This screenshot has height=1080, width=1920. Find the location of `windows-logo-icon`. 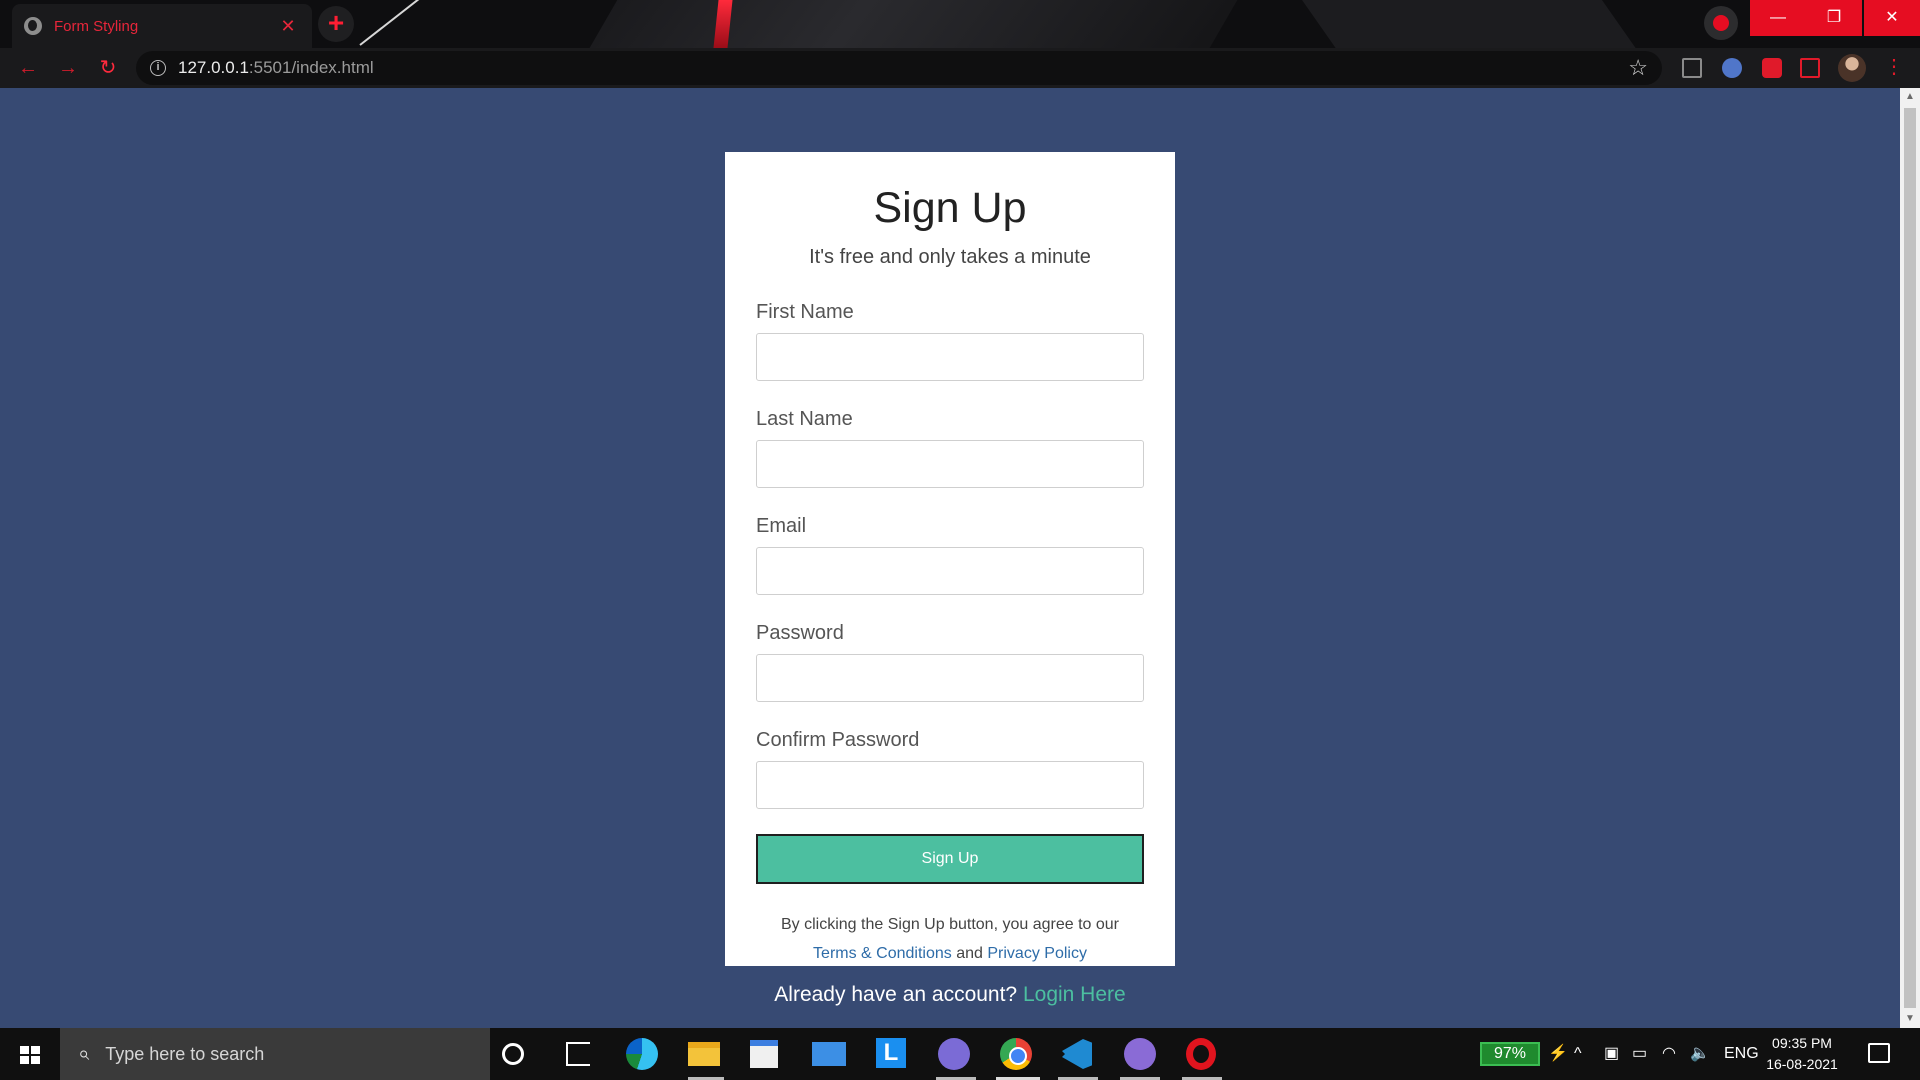

windows-logo-icon is located at coordinates (30, 1055).